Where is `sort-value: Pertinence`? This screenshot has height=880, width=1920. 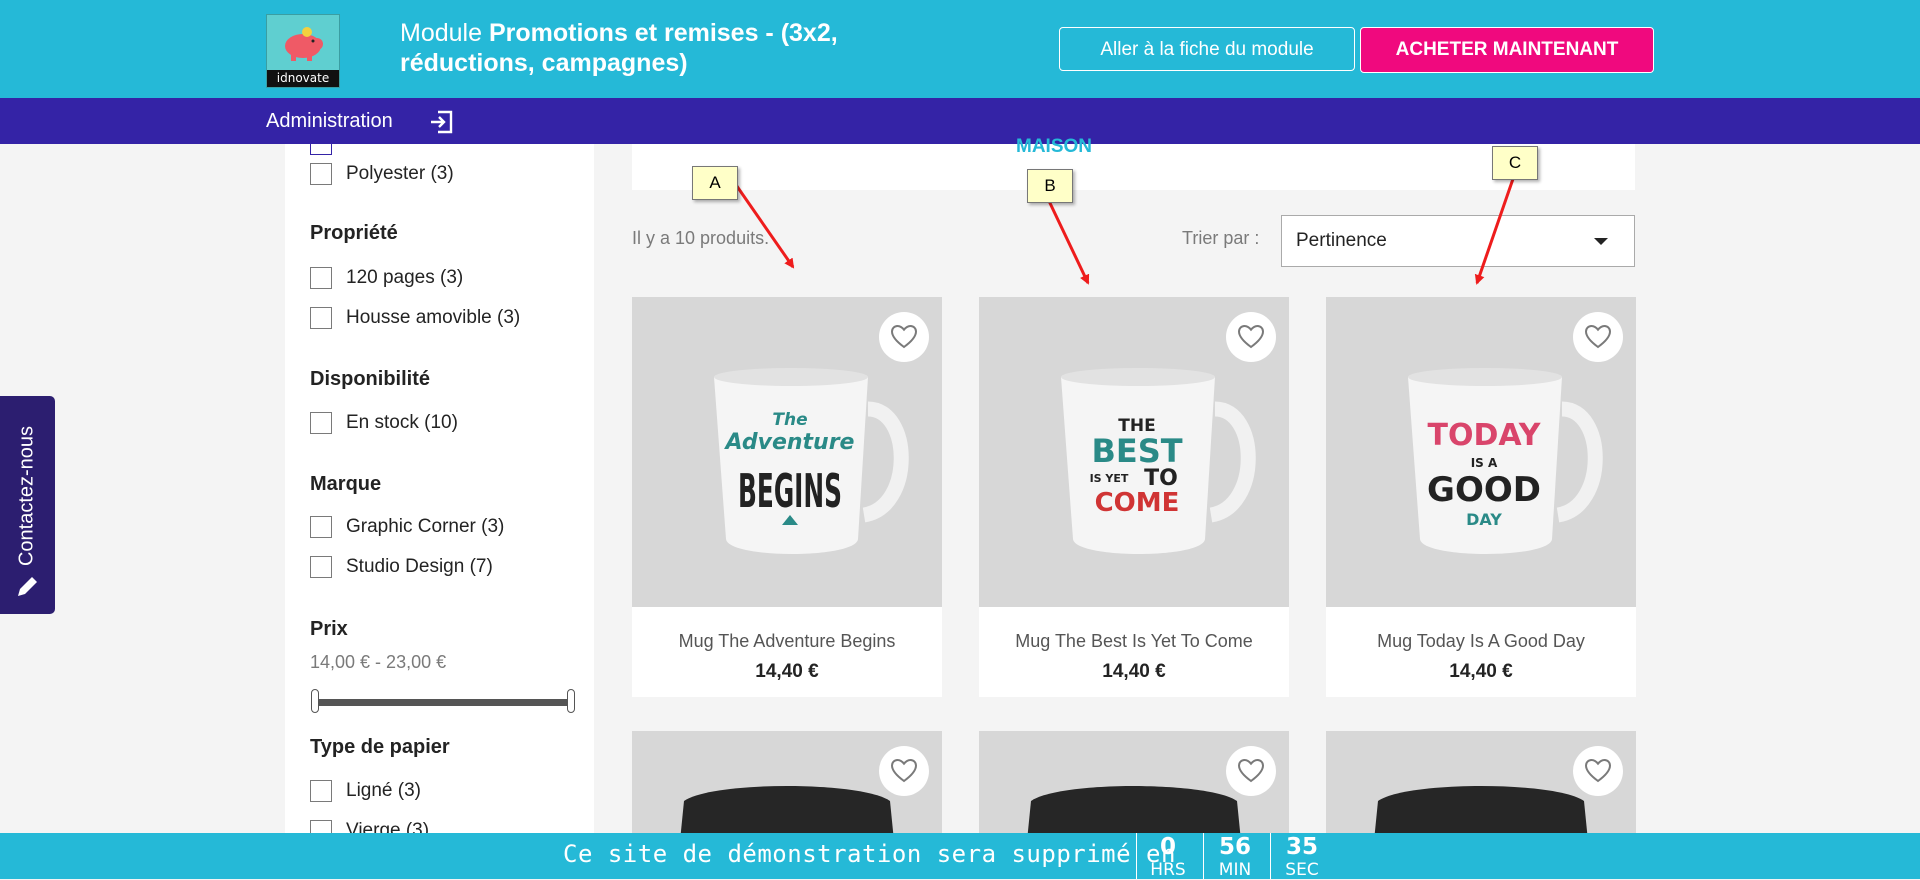 sort-value: Pertinence is located at coordinates (1341, 240).